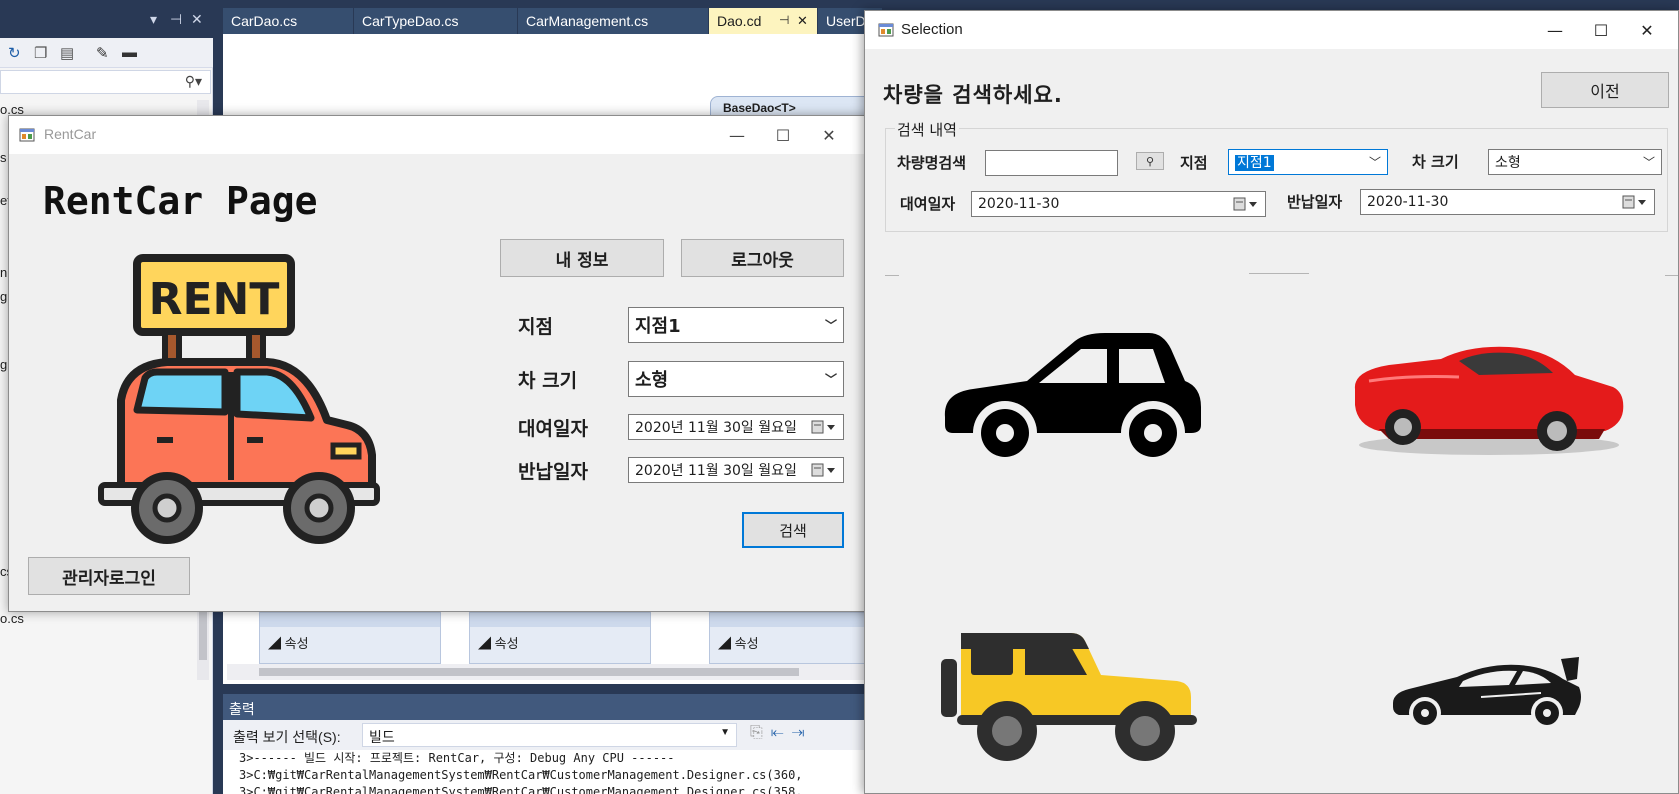 Image resolution: width=1679 pixels, height=794 pixels. What do you see at coordinates (927, 129) in the screenshot?
I see `groupbox-label: 검색 내역` at bounding box center [927, 129].